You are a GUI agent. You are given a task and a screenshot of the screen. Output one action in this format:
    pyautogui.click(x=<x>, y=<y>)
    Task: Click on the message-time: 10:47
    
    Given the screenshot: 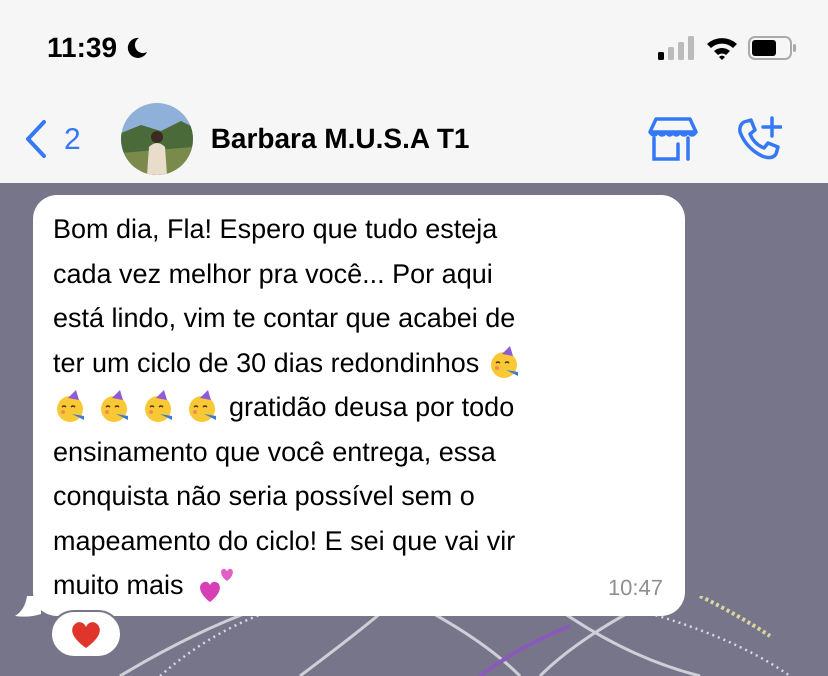 What is the action you would take?
    pyautogui.click(x=635, y=588)
    